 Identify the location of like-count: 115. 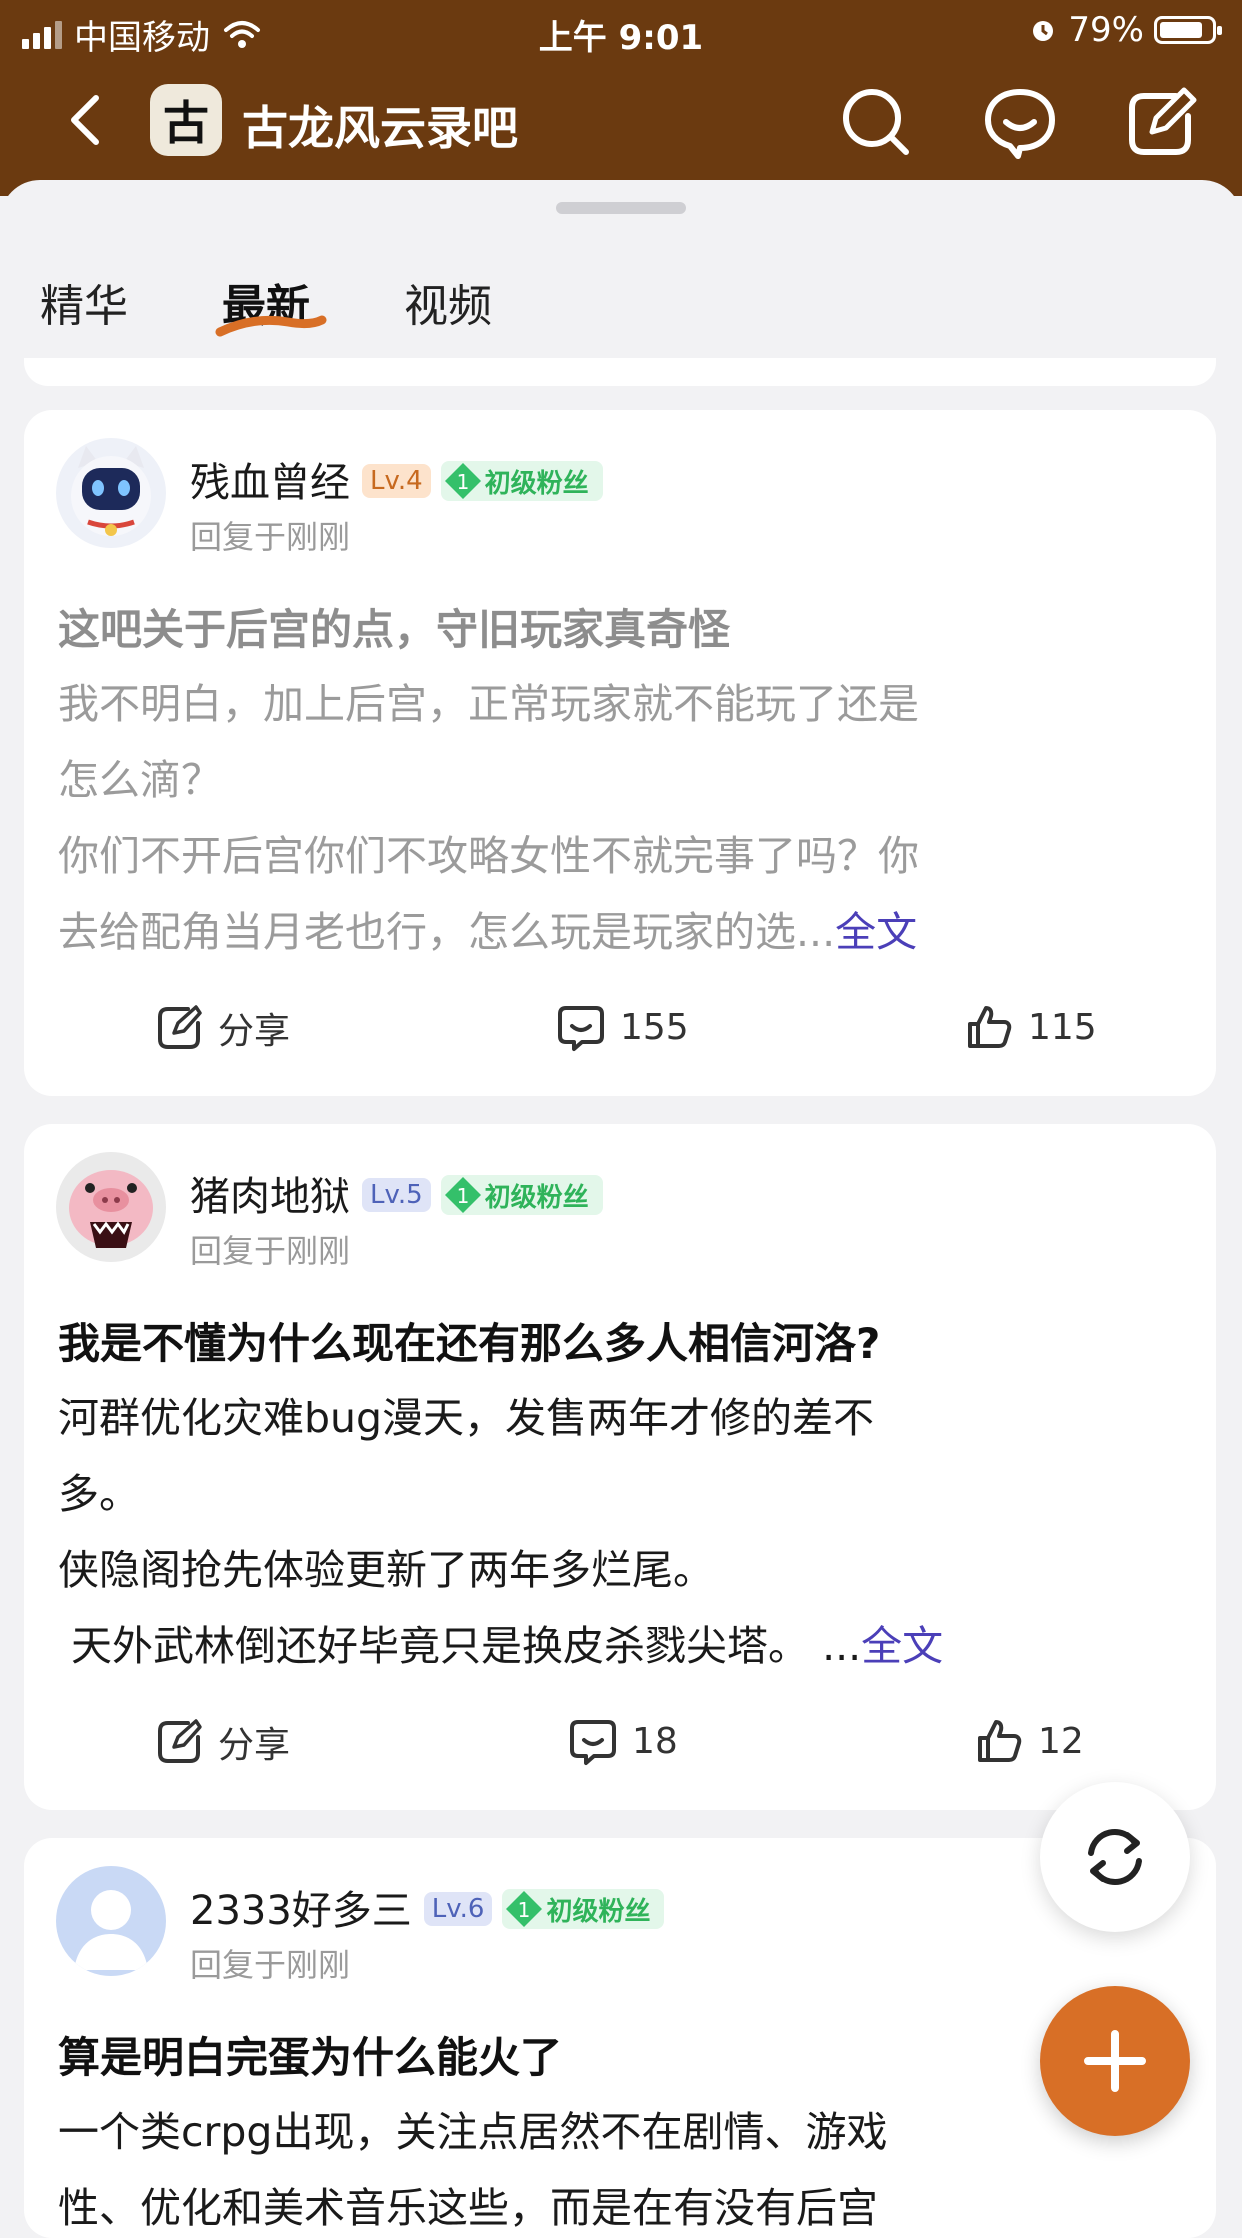
(1062, 1027).